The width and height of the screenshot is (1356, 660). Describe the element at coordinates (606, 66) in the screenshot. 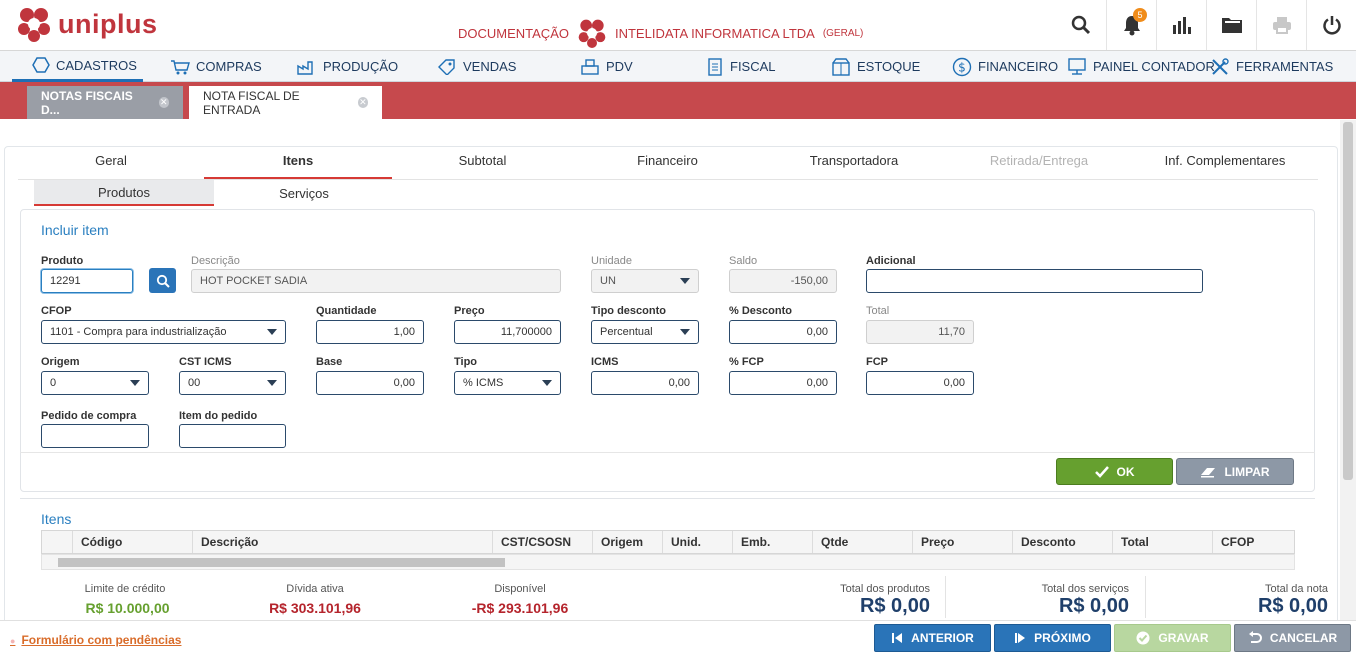

I see `menu-pdv: PDV` at that location.